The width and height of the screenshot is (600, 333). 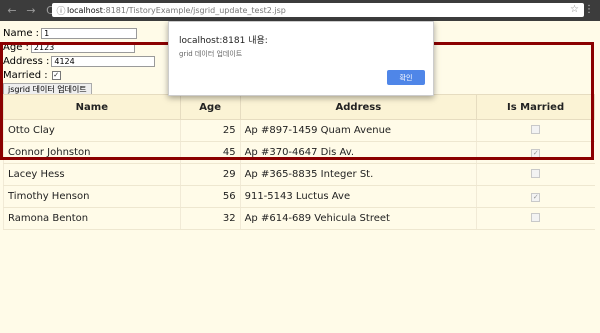 What do you see at coordinates (89, 33) in the screenshot?
I see `name-input` at bounding box center [89, 33].